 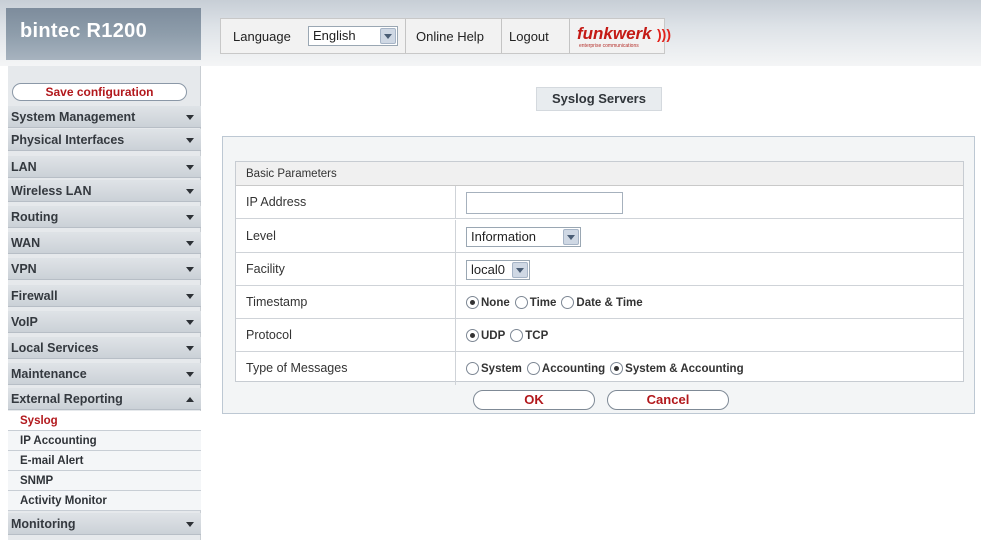 What do you see at coordinates (104, 461) in the screenshot?
I see `sidebar-subitem-email-alert: E-mail Alert` at bounding box center [104, 461].